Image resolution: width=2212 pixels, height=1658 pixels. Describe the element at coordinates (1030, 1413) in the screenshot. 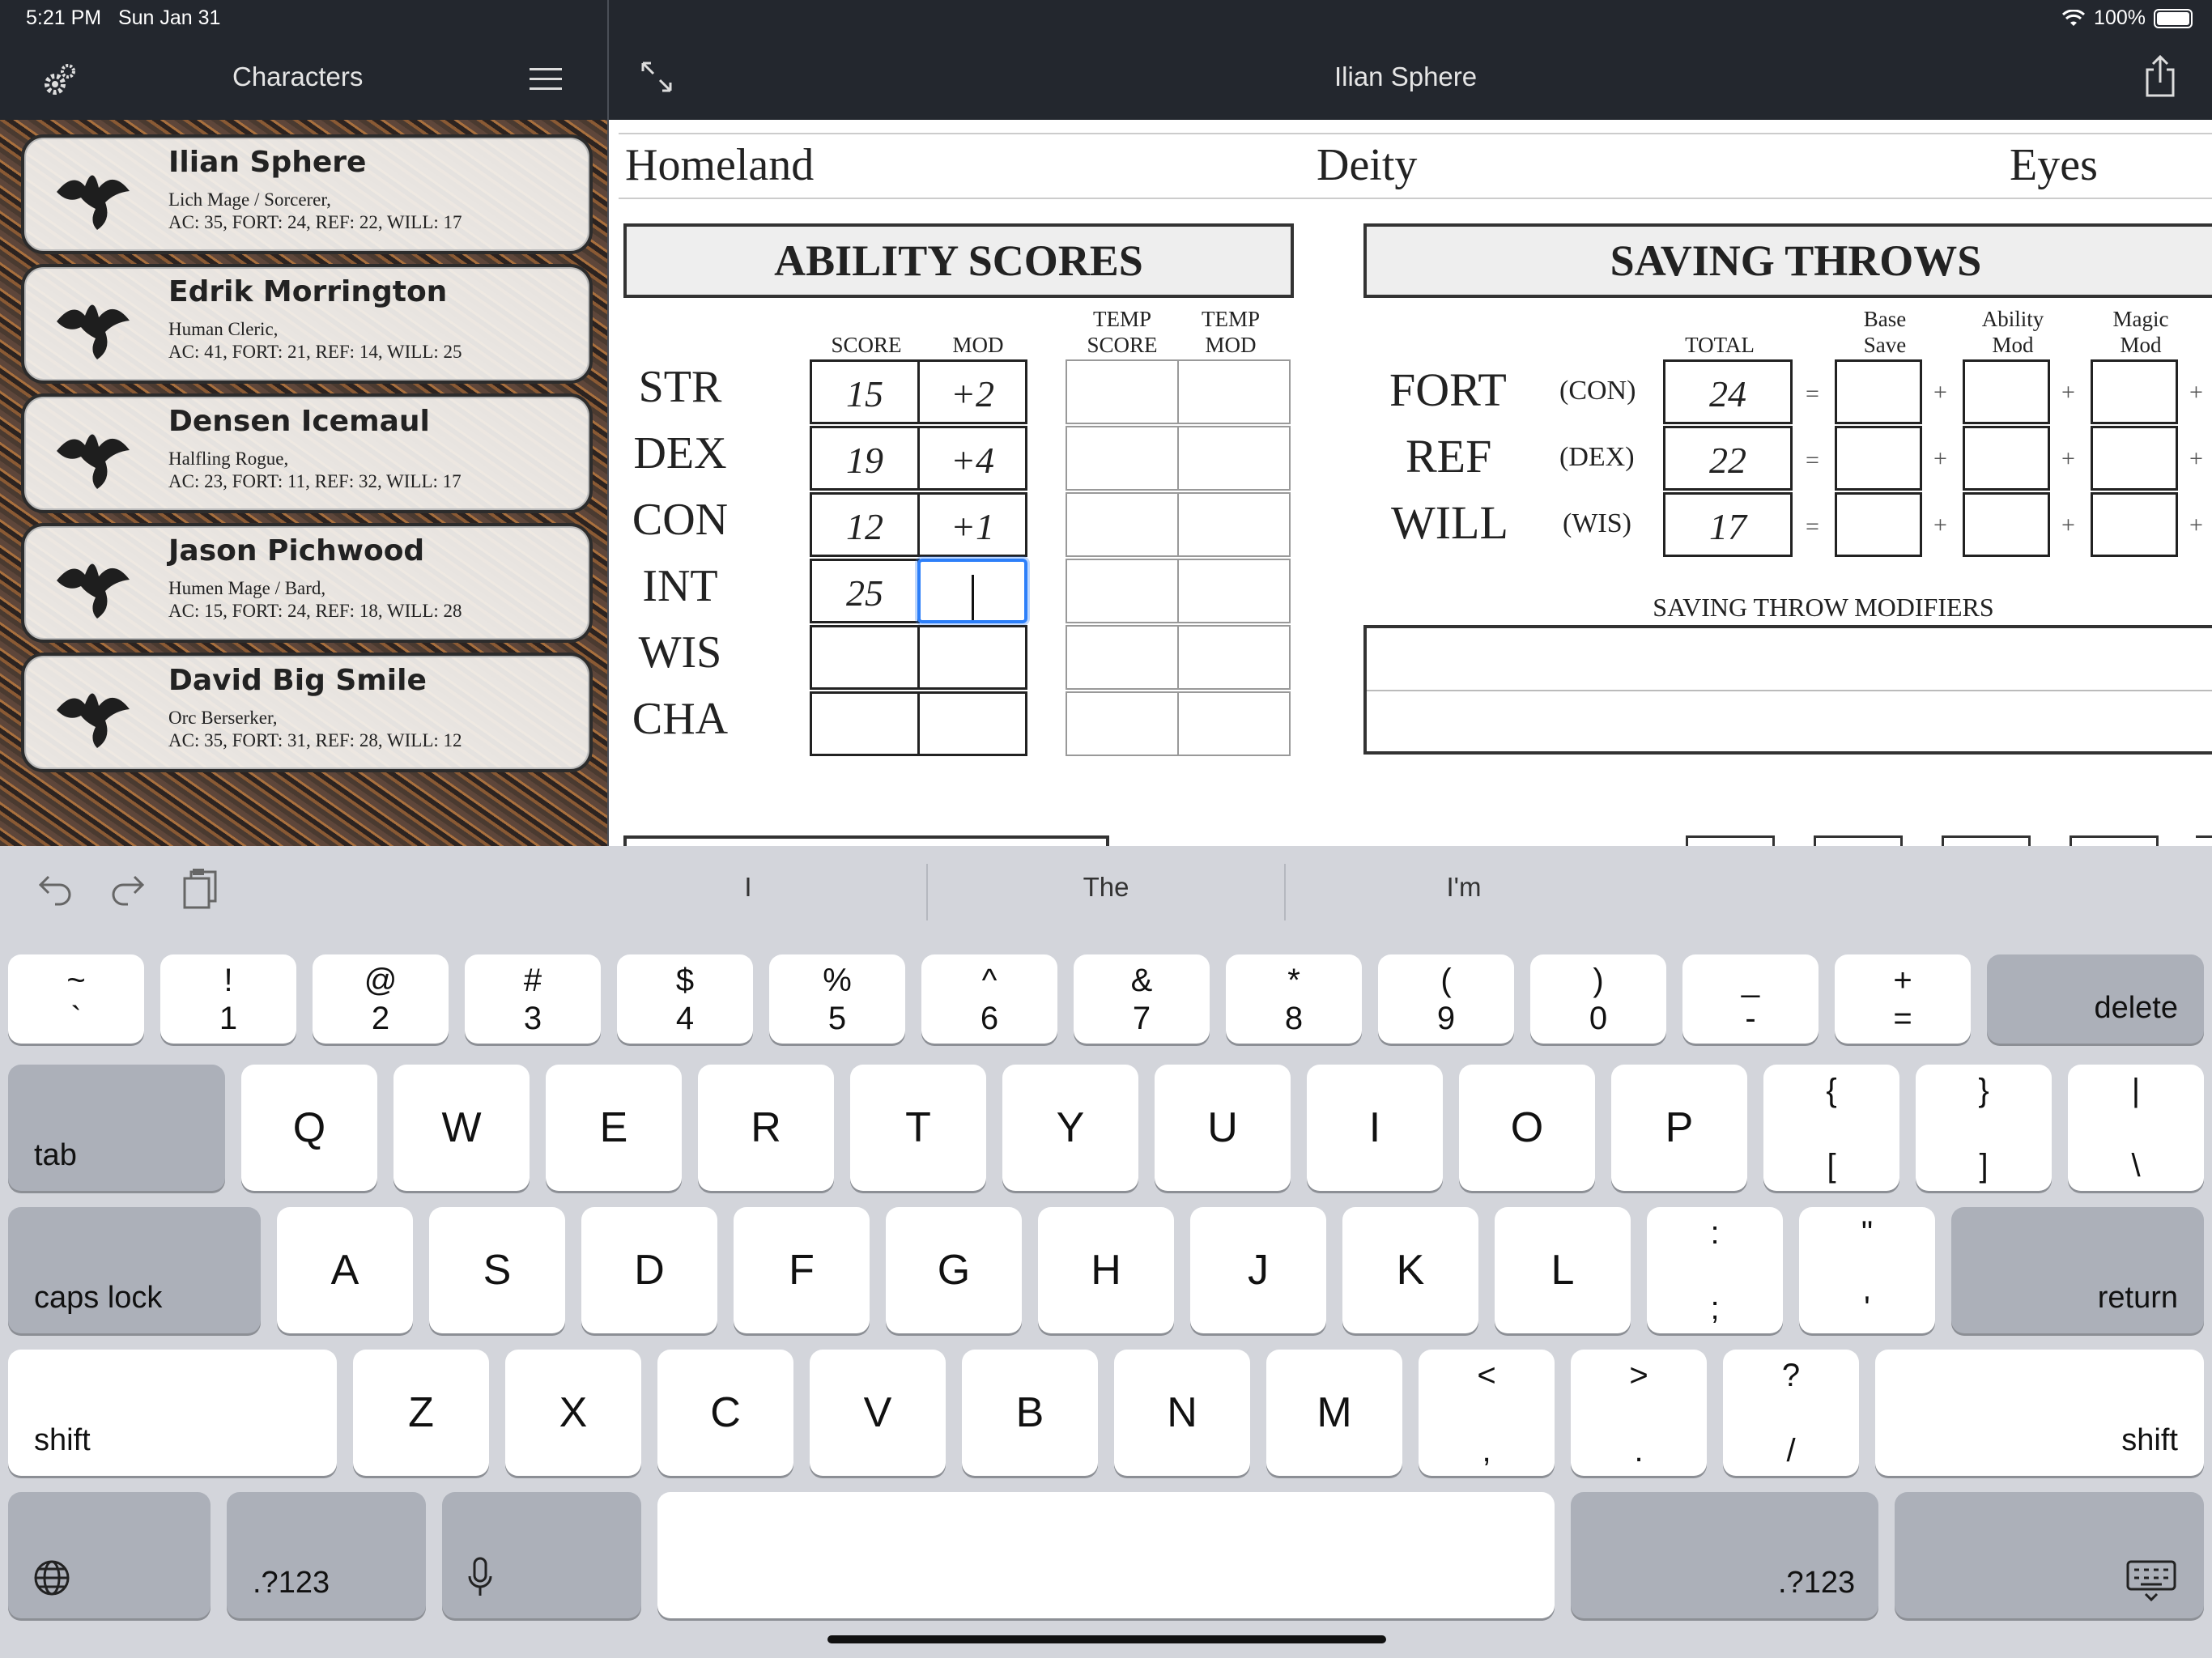

I see `letter-key: B` at that location.